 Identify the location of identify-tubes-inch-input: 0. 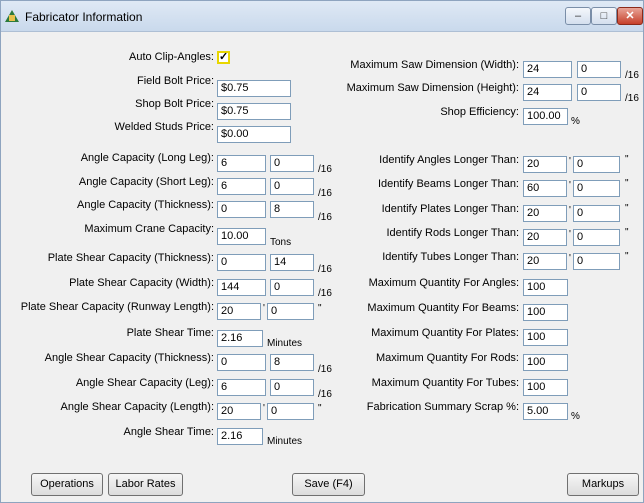
(596, 261).